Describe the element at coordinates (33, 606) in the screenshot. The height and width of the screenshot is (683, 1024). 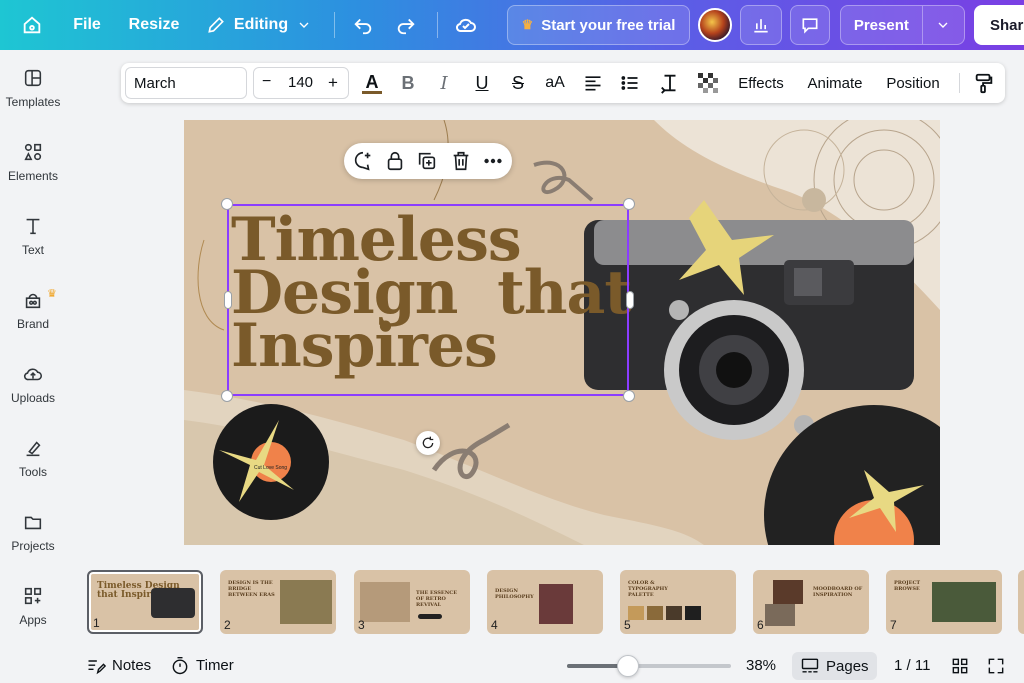
I see `sidebar-item-apps: Apps` at that location.